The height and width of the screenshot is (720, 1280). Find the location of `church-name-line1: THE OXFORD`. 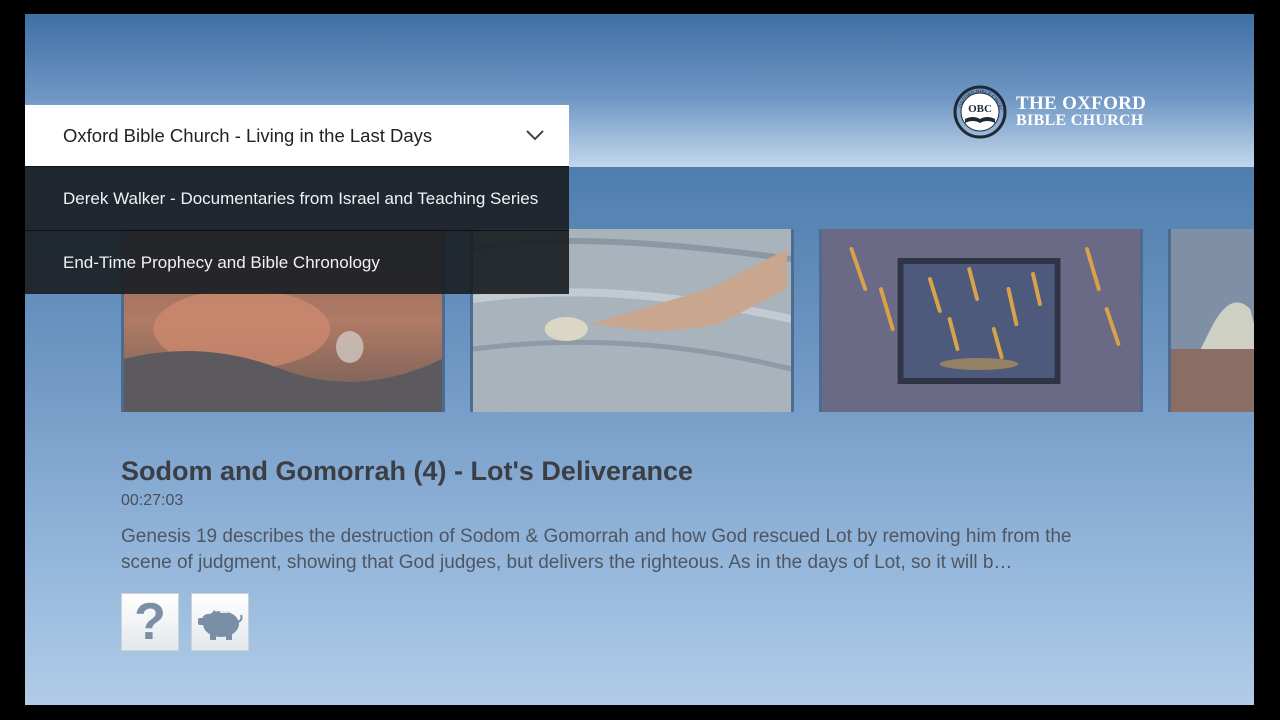

church-name-line1: THE OXFORD is located at coordinates (1081, 103).